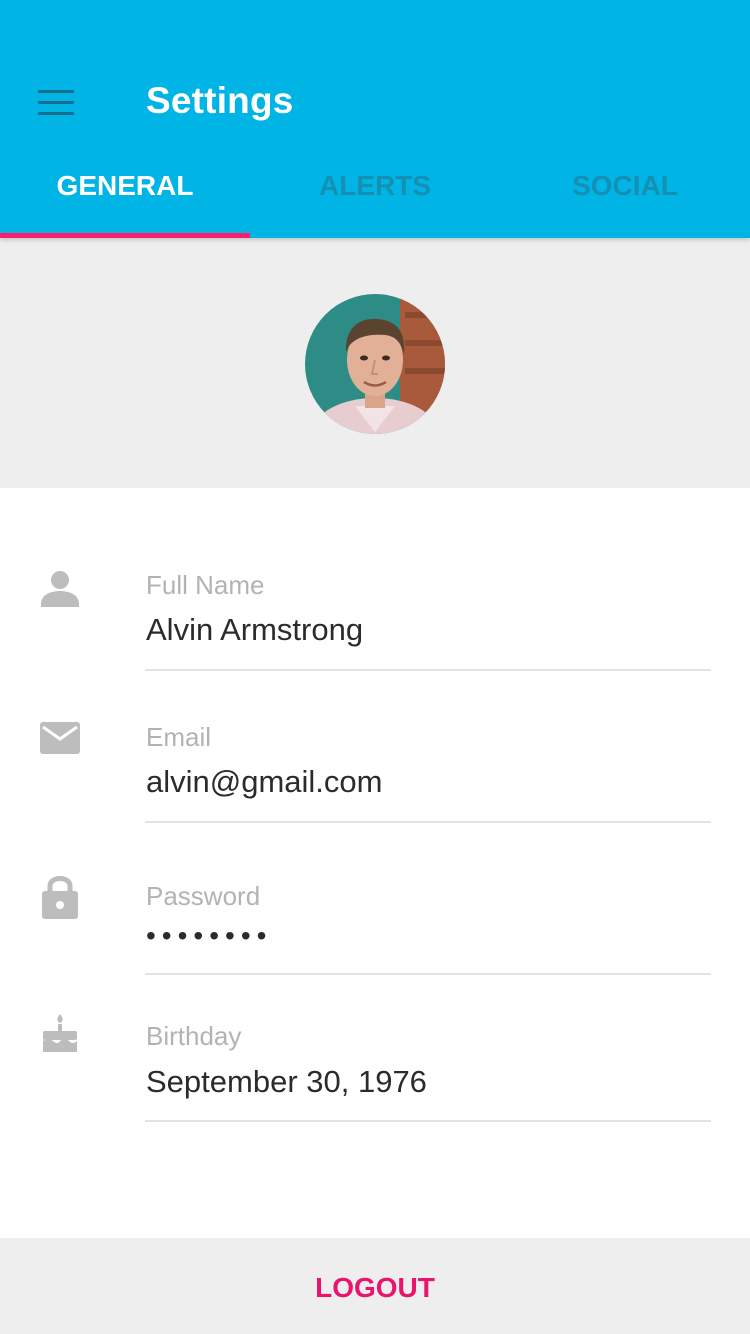 Image resolution: width=750 pixels, height=1334 pixels. I want to click on password-label: Password, so click(203, 896).